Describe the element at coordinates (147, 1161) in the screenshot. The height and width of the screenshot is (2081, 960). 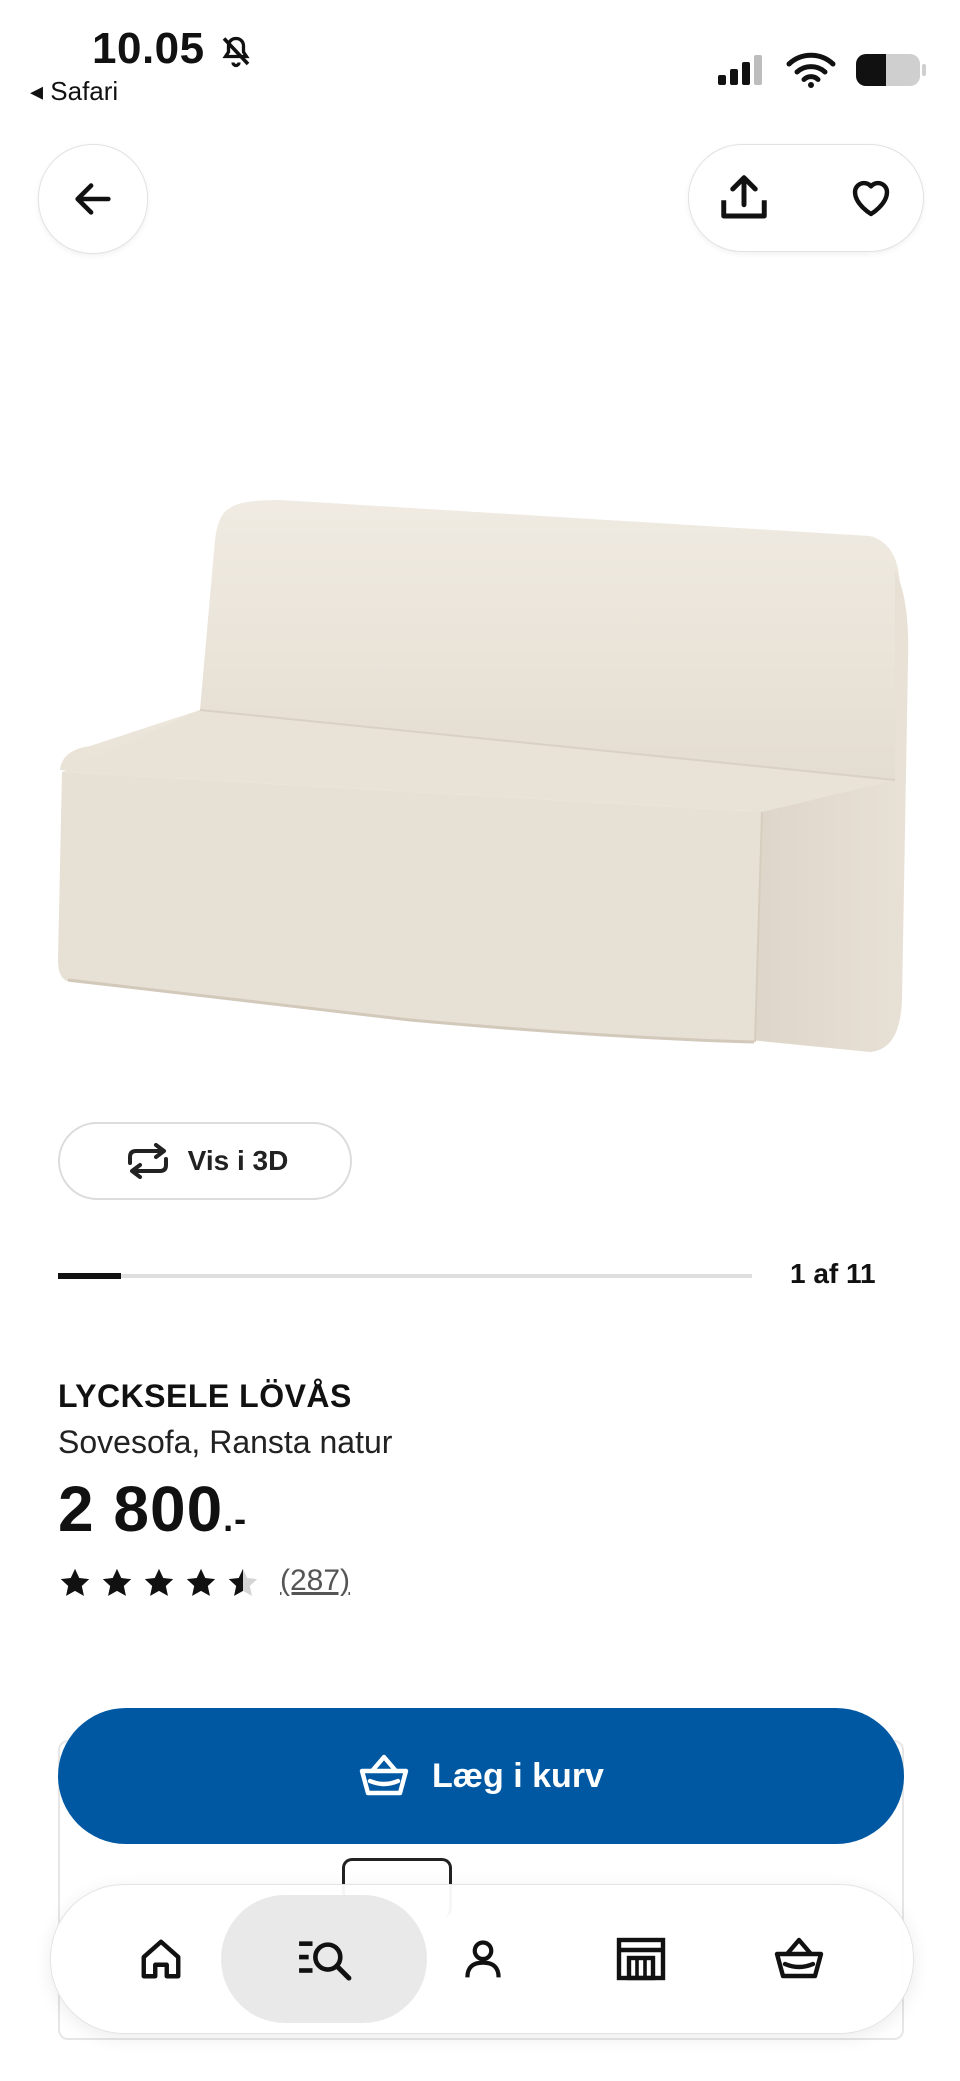
I see `rotate-3d-icon` at that location.